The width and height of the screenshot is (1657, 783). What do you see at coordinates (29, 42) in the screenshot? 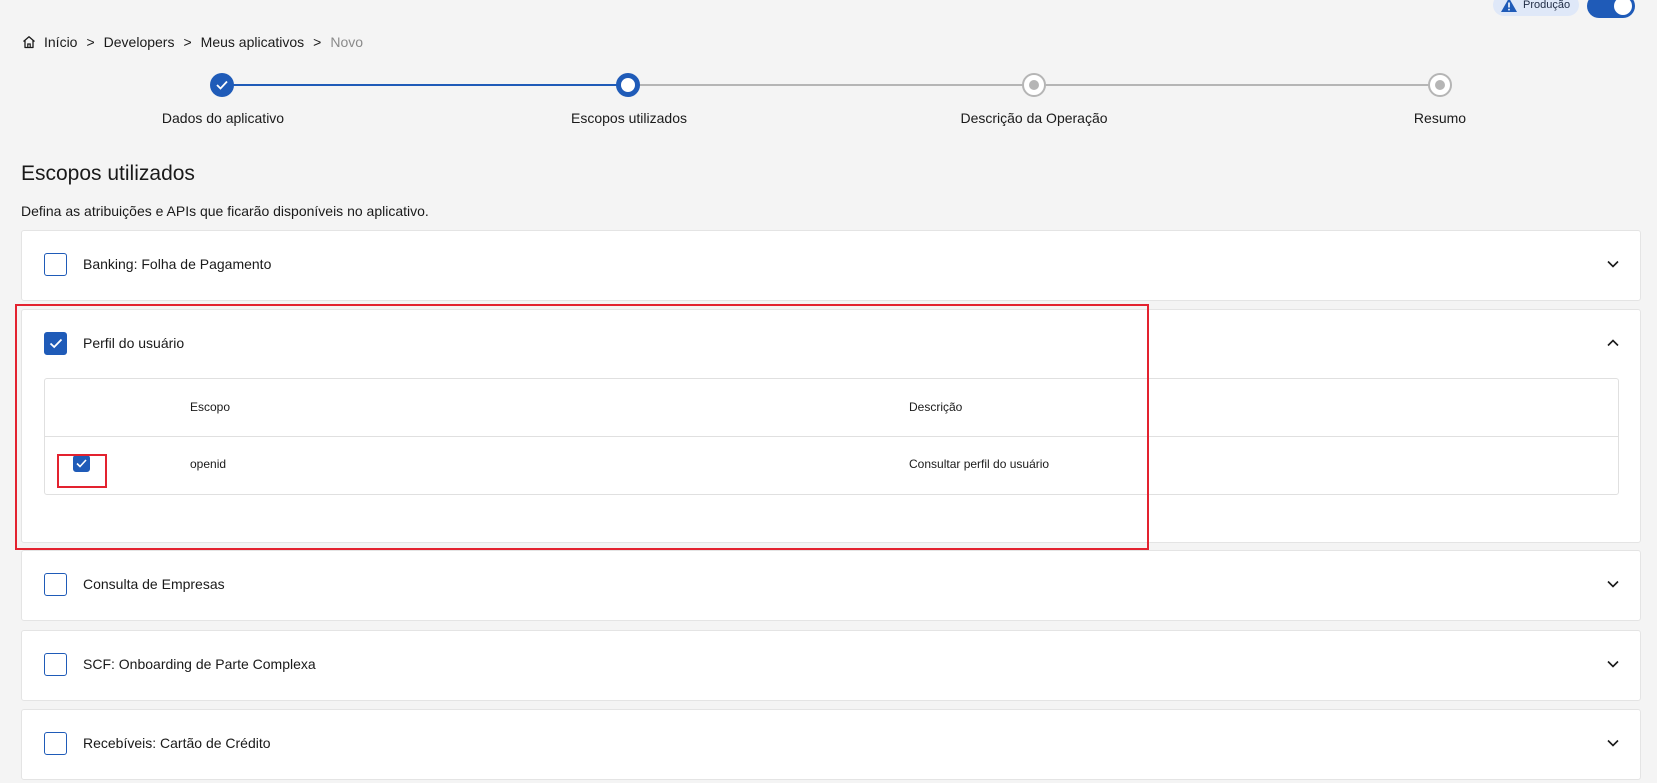
I see `home-icon` at bounding box center [29, 42].